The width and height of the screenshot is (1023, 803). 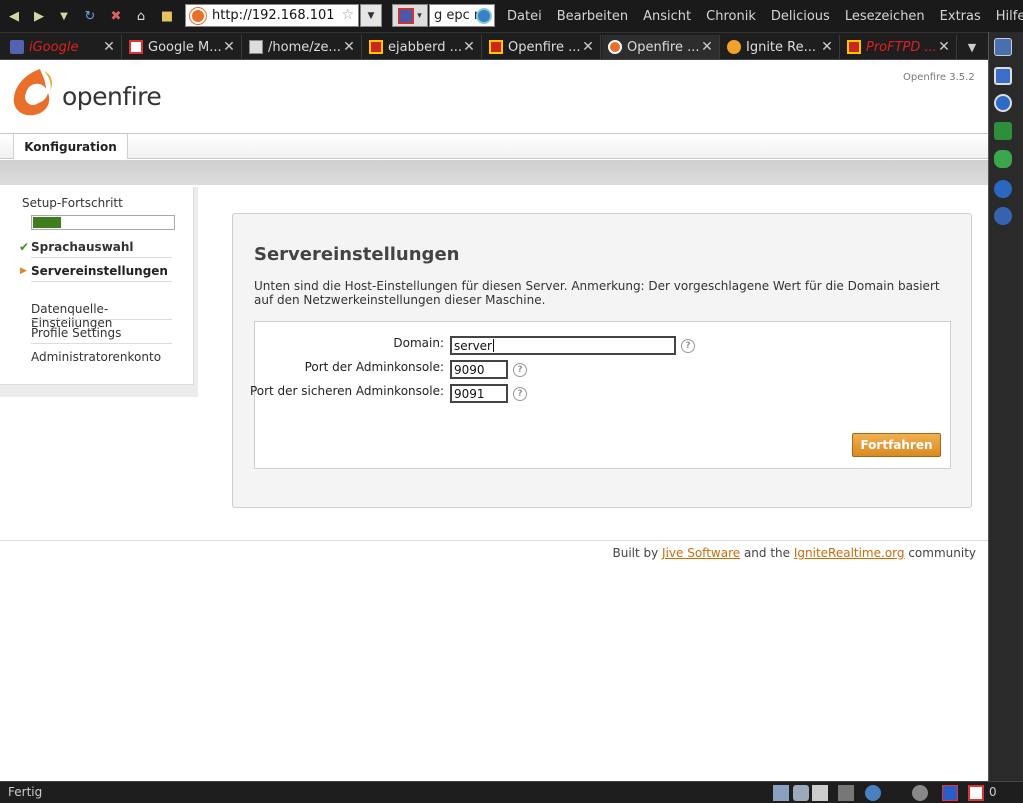 I want to click on text-cursor, so click(x=493, y=345).